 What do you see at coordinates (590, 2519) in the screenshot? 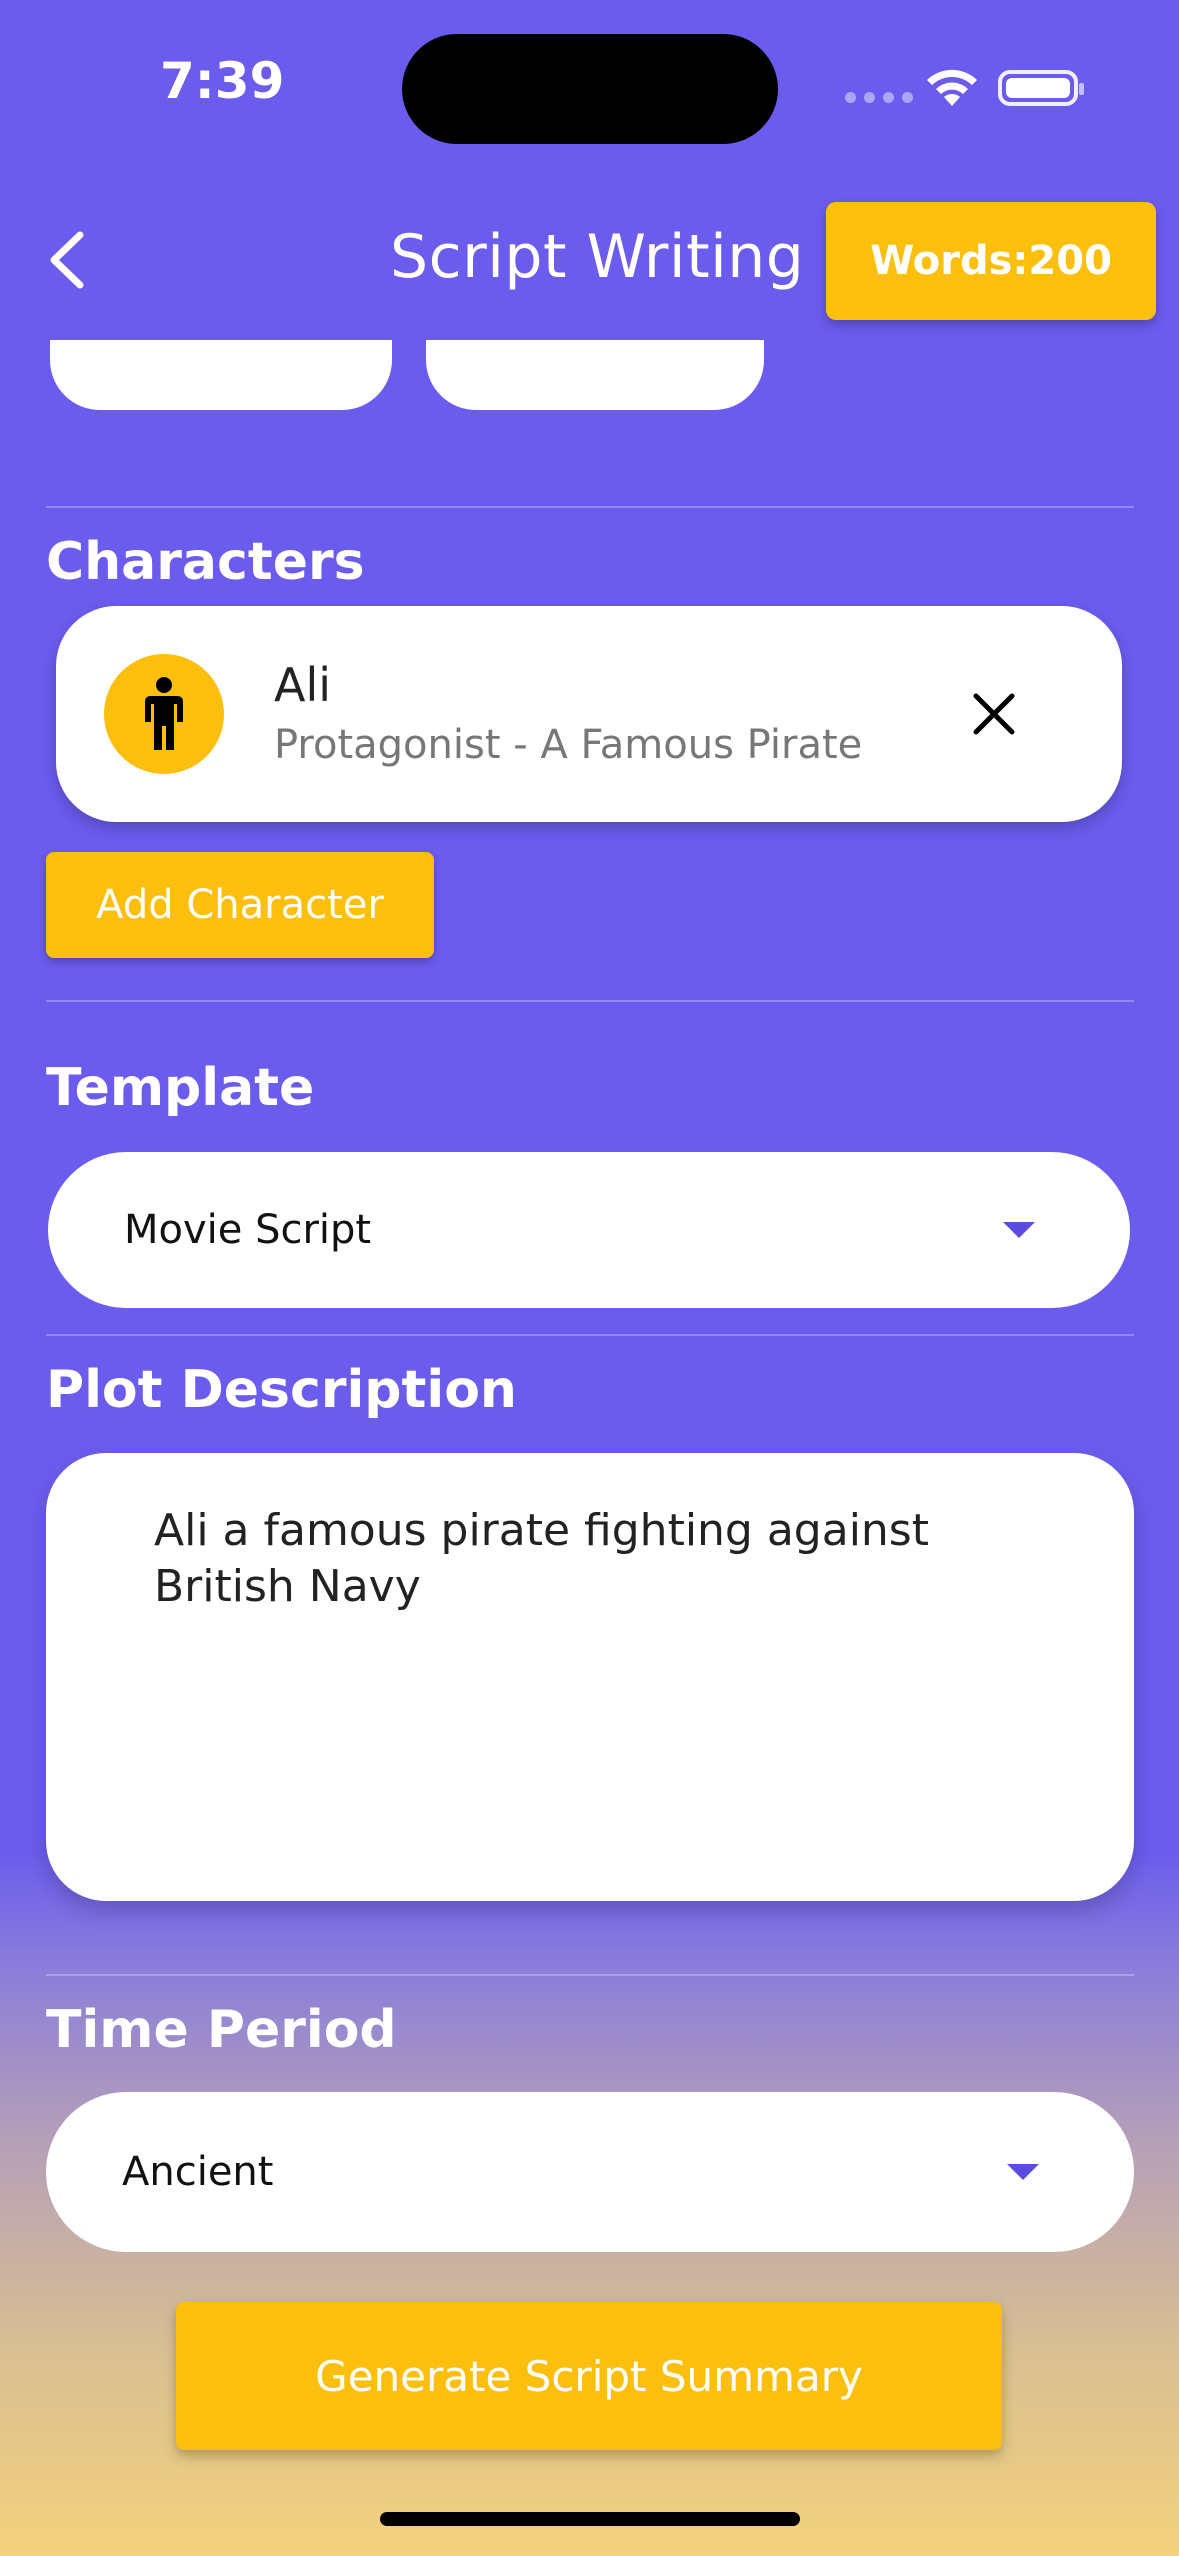
I see `home-indicator` at bounding box center [590, 2519].